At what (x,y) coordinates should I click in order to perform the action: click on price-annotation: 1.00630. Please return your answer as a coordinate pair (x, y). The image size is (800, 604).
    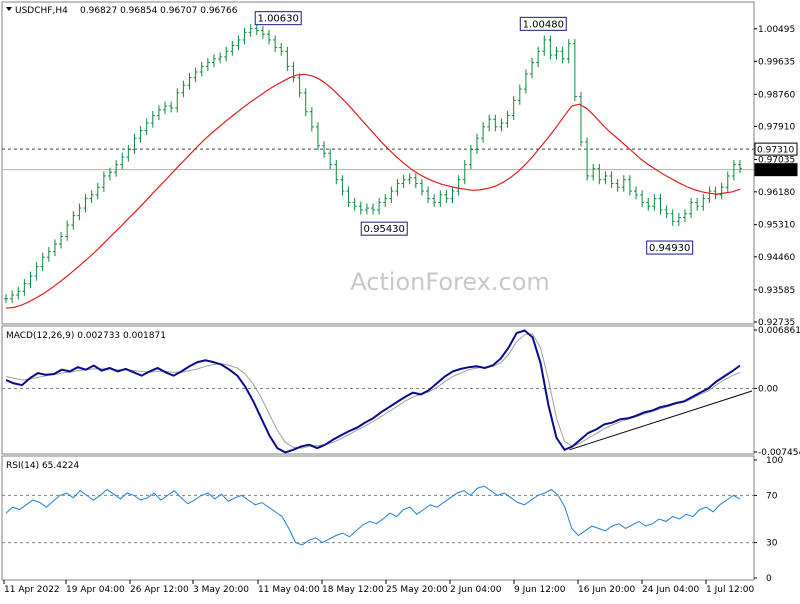
    Looking at the image, I should click on (278, 18).